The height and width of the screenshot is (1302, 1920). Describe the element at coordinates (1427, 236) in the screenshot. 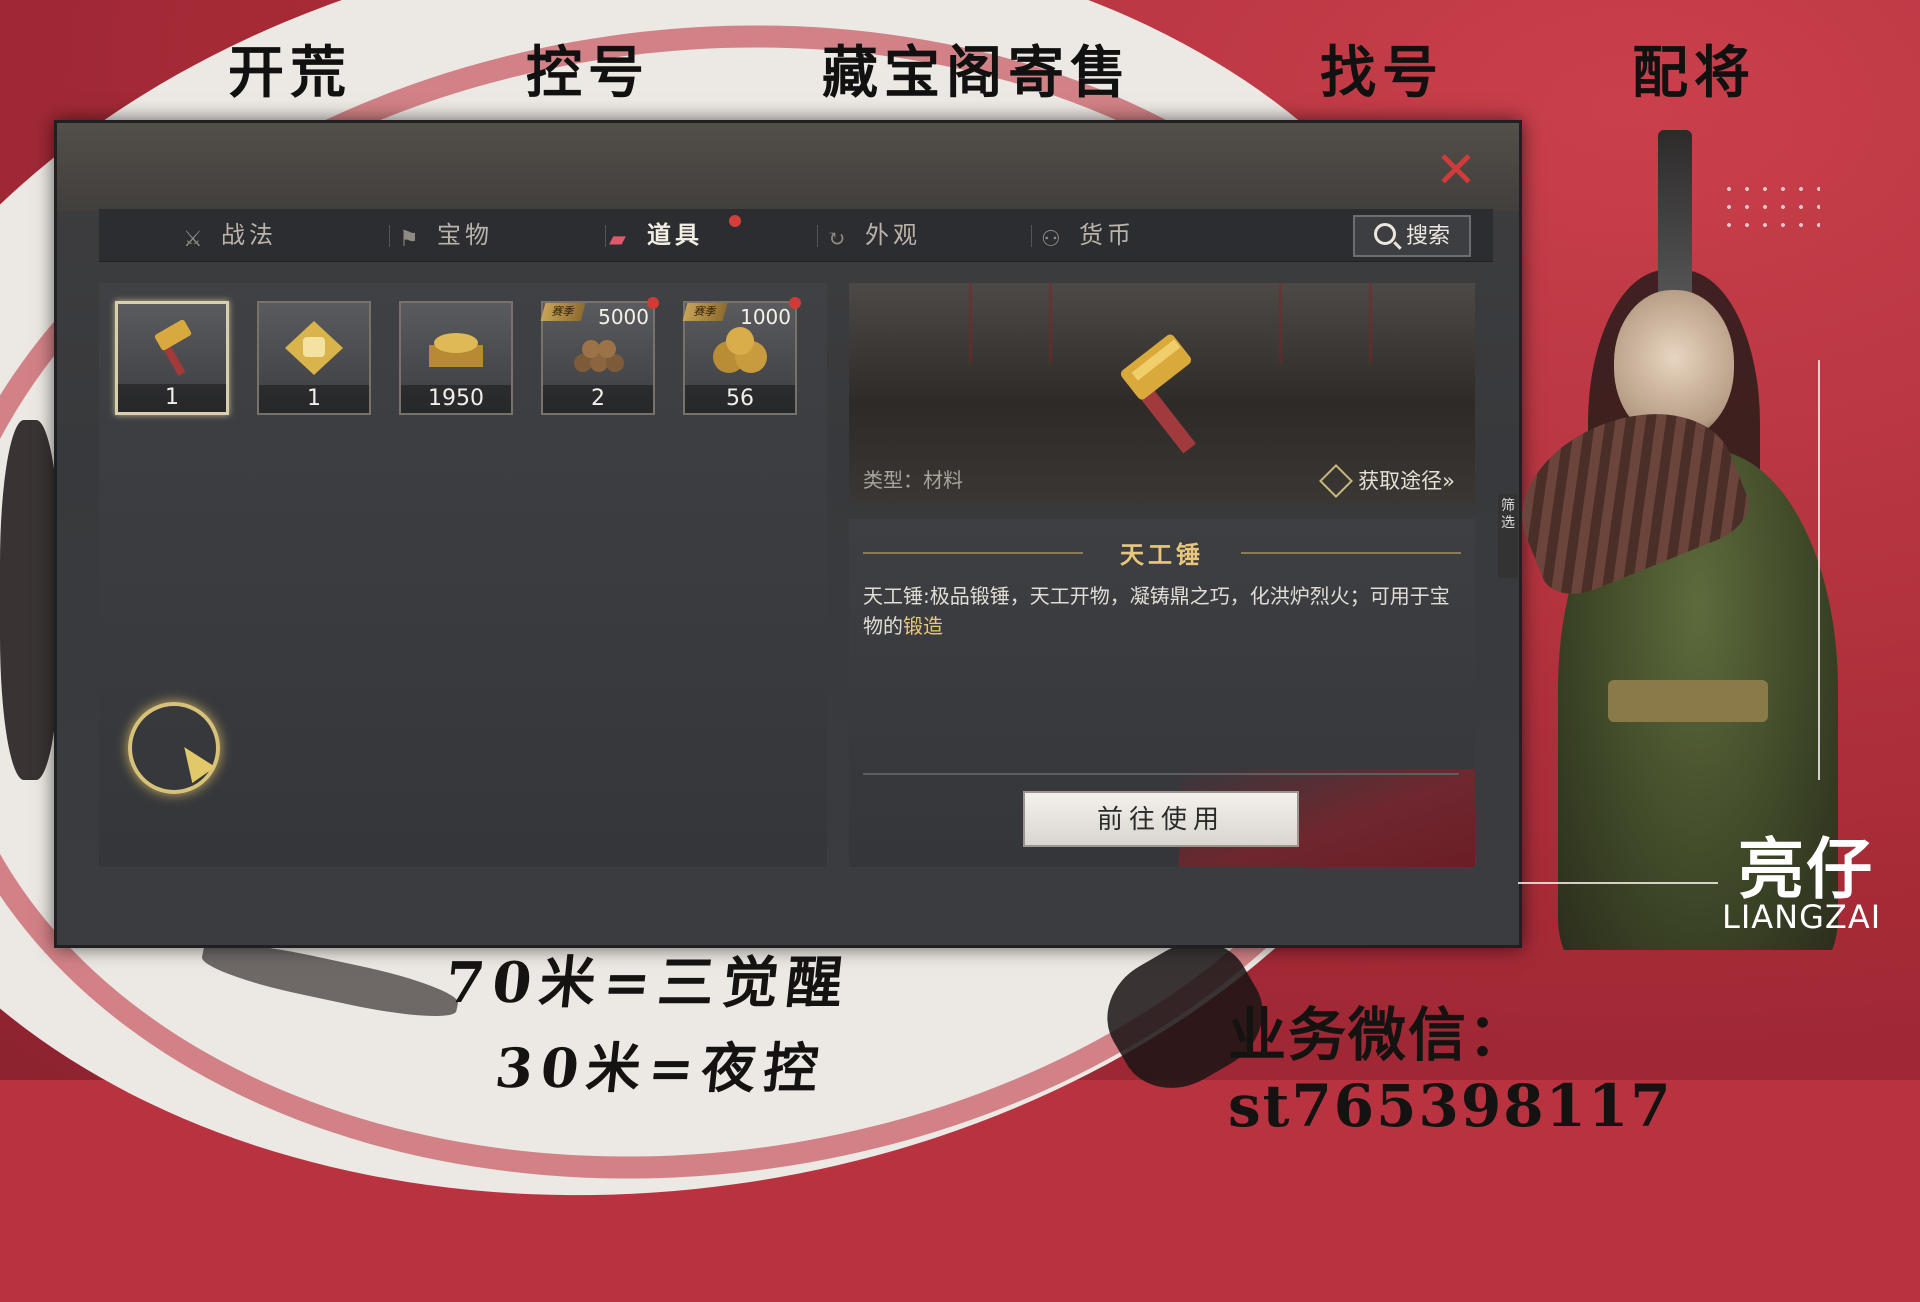

I see `search-label: 搜索` at that location.